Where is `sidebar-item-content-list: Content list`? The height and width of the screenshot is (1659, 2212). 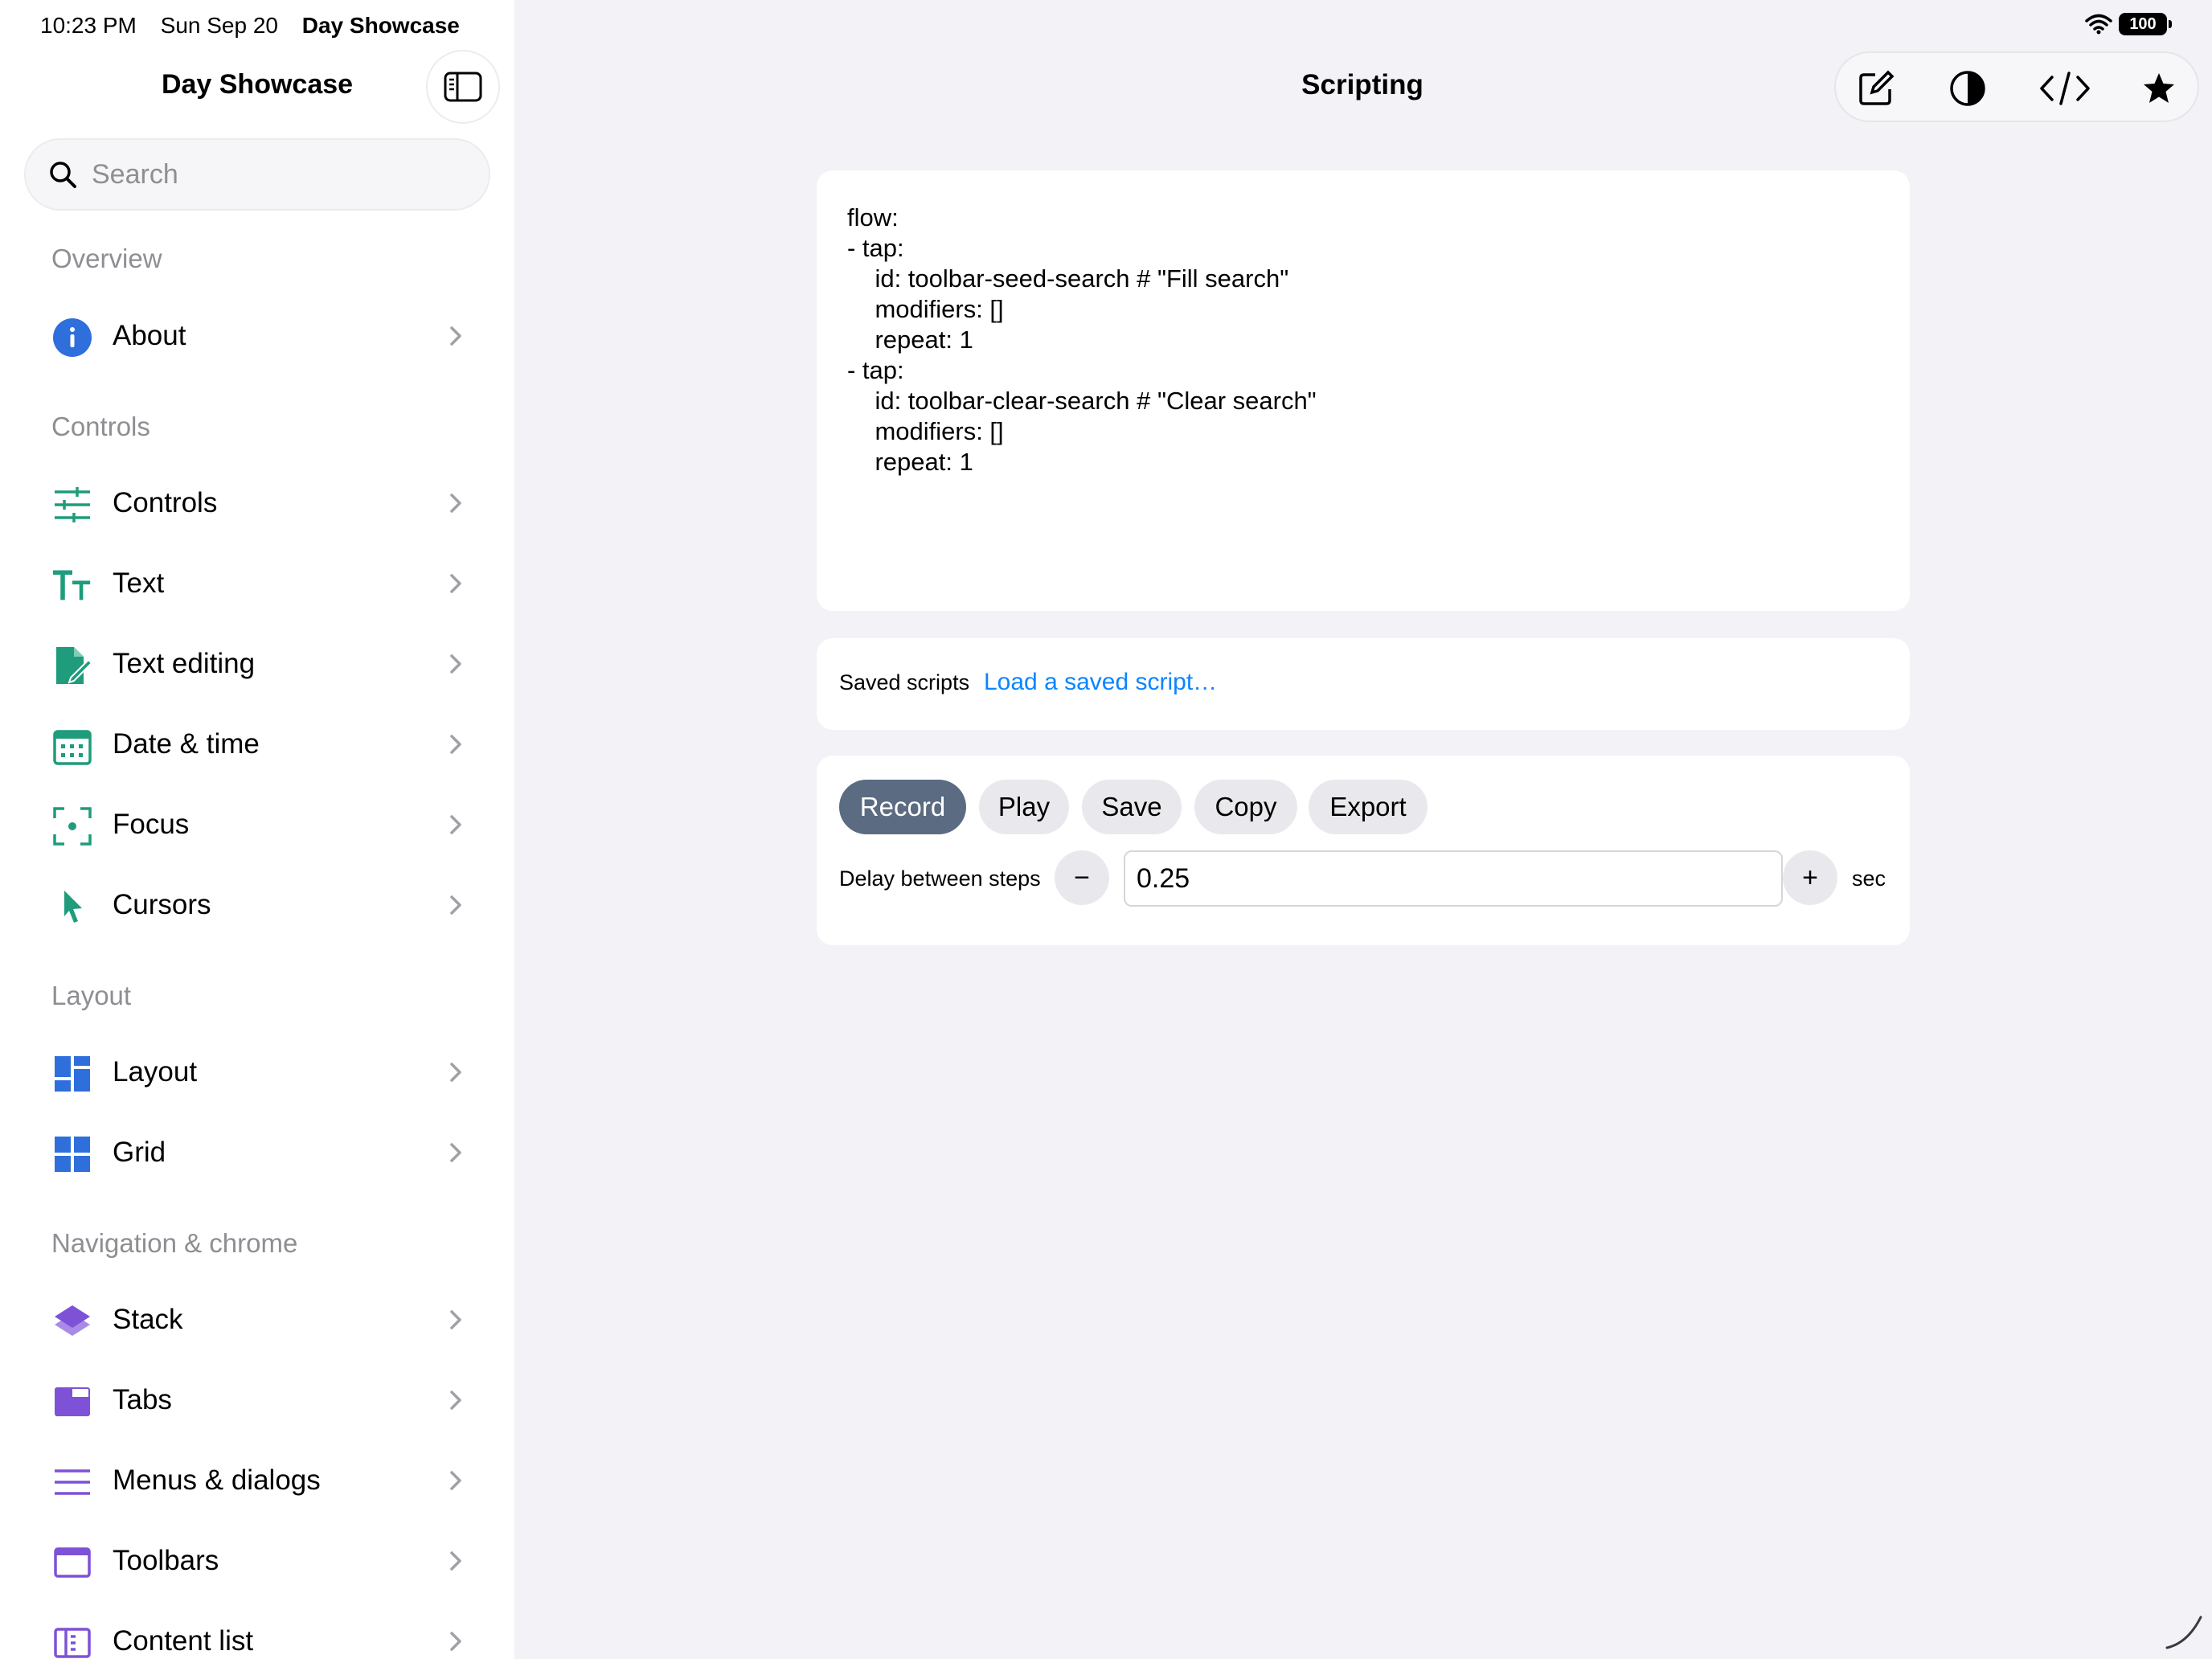
sidebar-item-content-list: Content list is located at coordinates (257, 1631).